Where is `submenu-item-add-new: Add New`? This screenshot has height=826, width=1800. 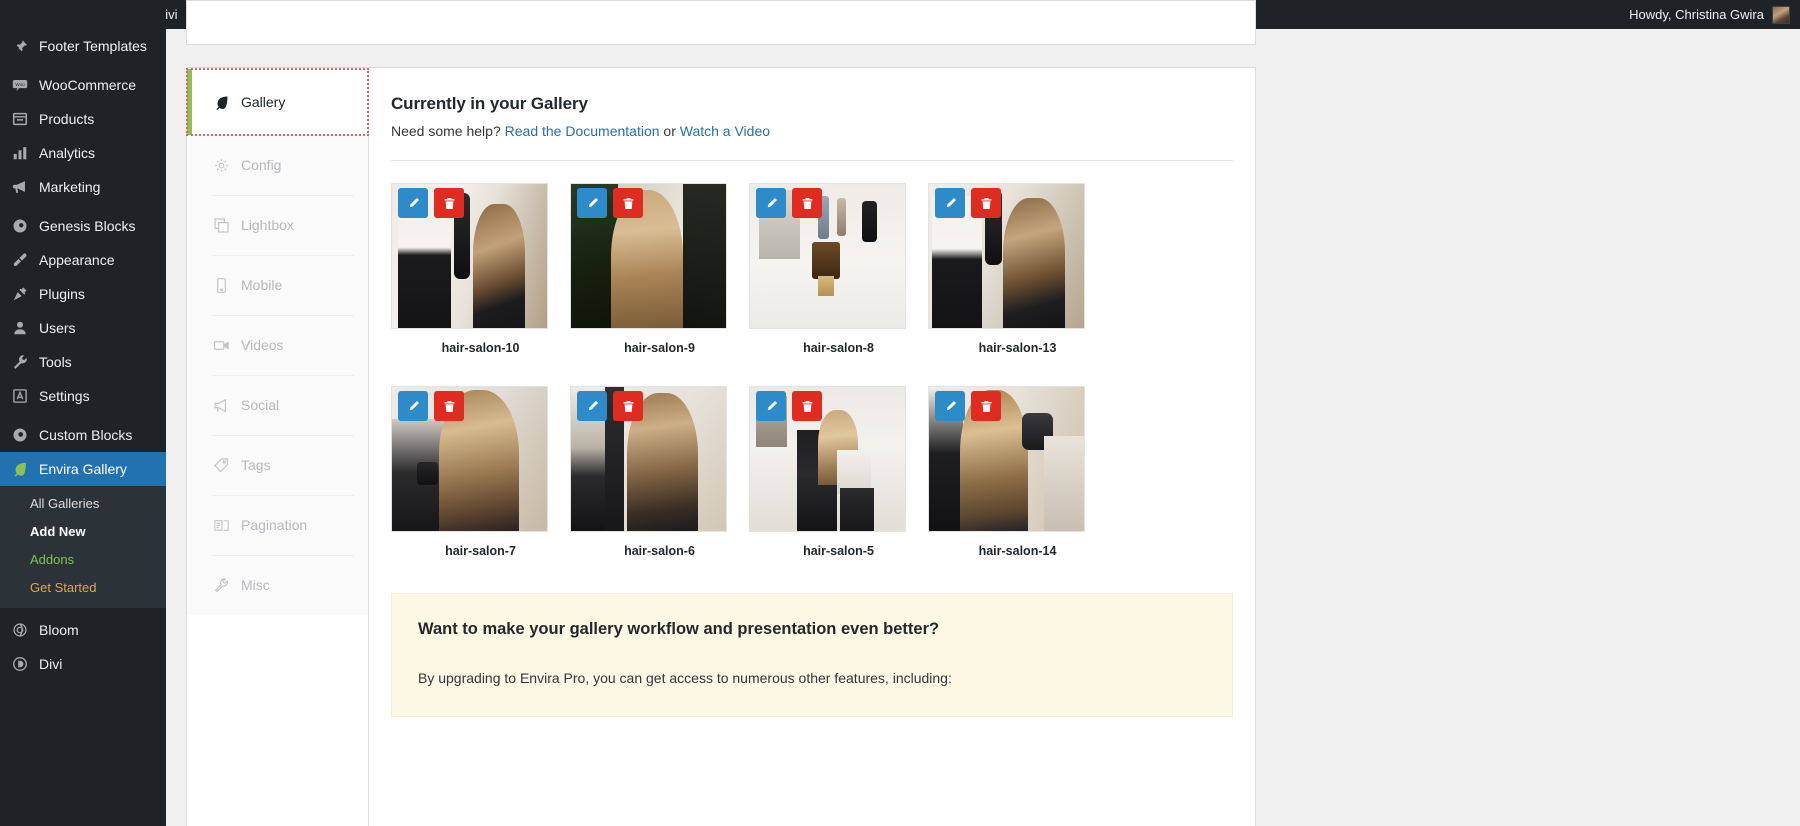
submenu-item-add-new: Add New is located at coordinates (83, 532).